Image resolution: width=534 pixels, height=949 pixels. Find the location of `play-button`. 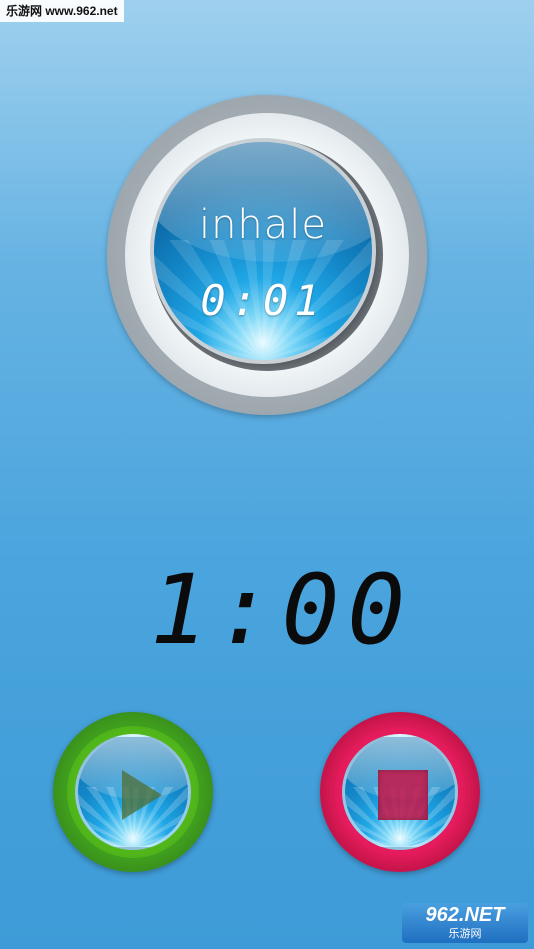

play-button is located at coordinates (133, 792).